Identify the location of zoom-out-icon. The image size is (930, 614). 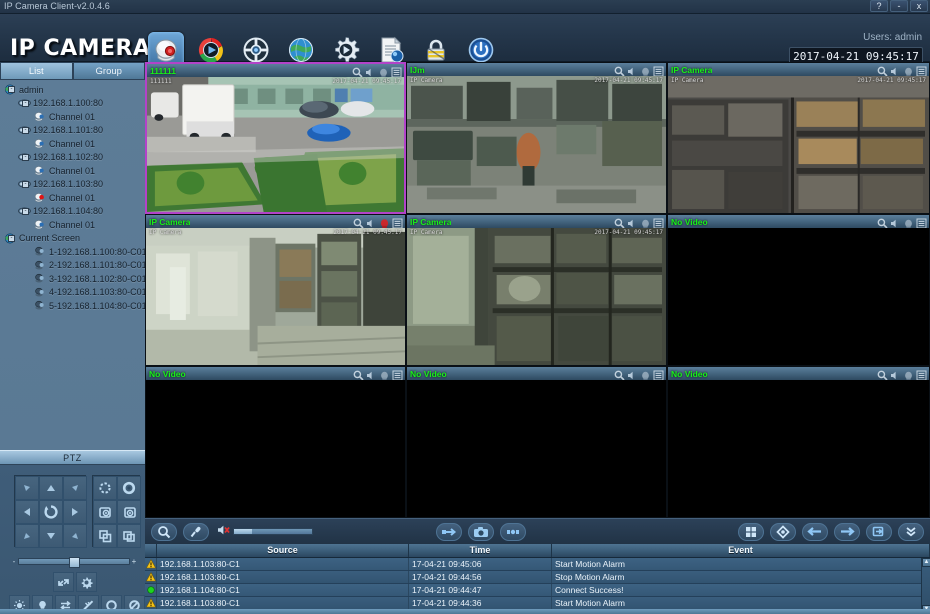
(129, 536).